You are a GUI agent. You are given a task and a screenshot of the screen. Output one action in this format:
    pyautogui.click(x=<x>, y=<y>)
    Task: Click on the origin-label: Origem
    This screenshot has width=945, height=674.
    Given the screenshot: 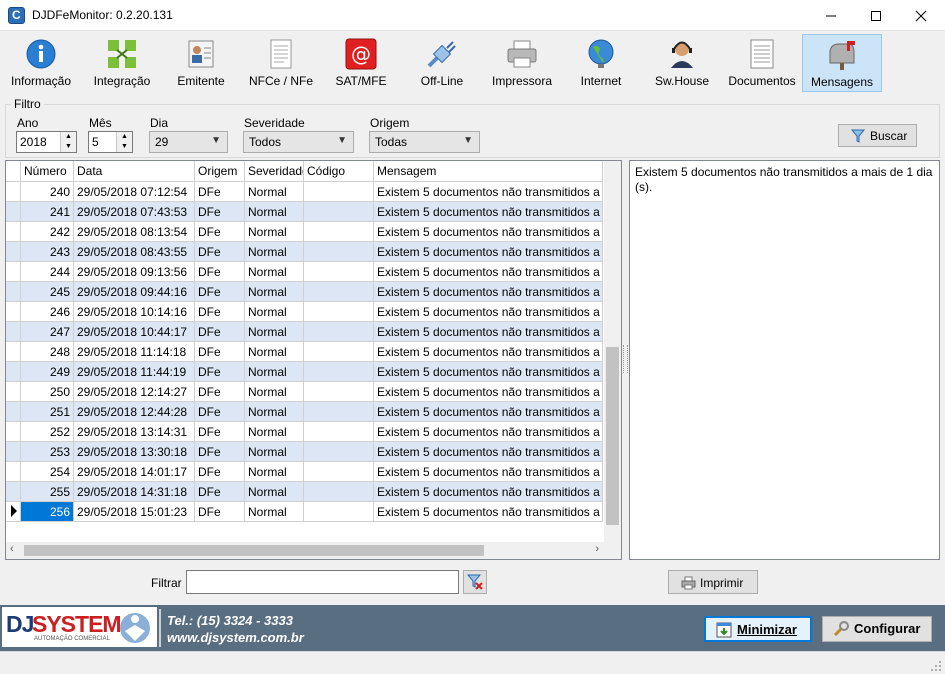 What is the action you would take?
    pyautogui.click(x=390, y=123)
    